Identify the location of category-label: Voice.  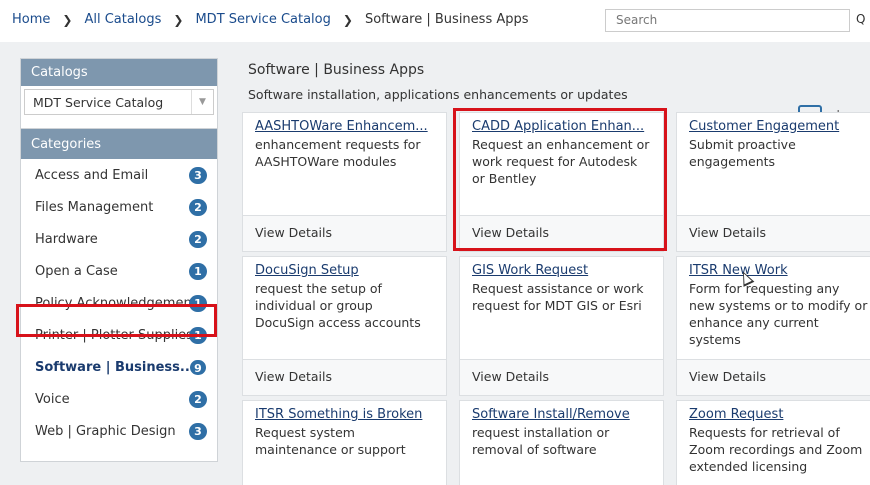
(52, 399).